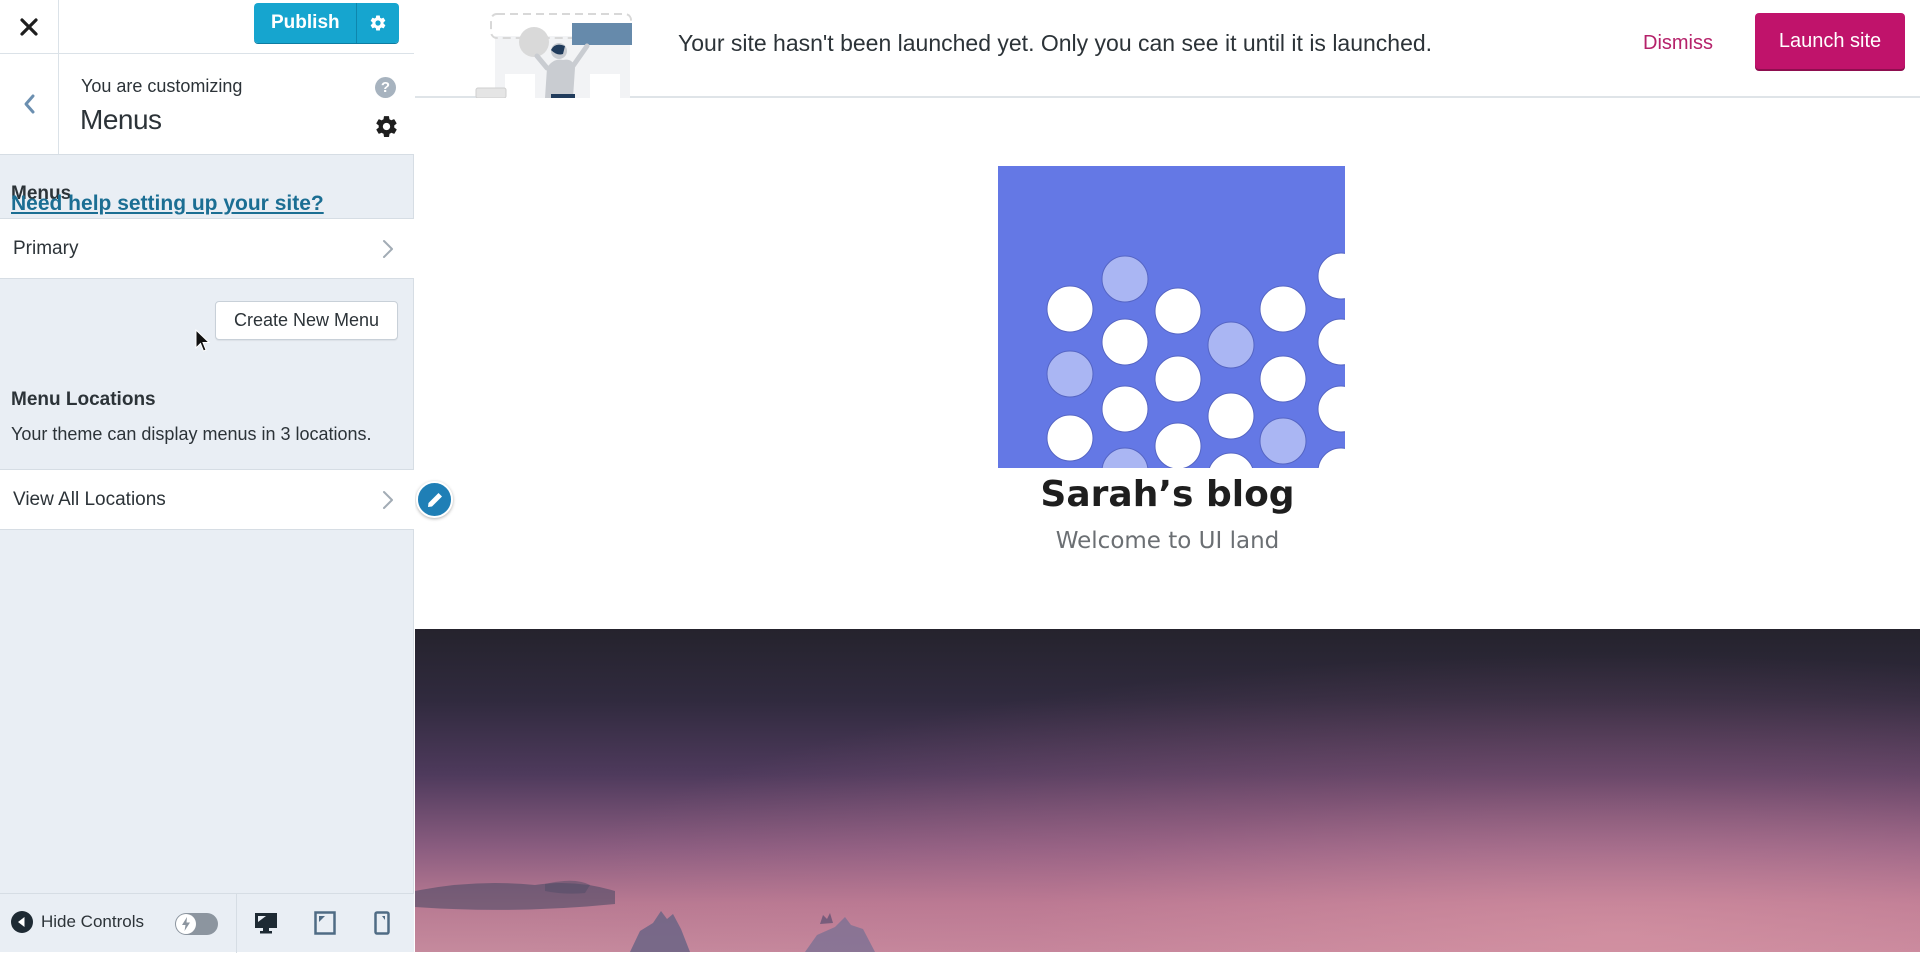 Image resolution: width=1920 pixels, height=953 pixels. I want to click on customize-section-header: You are customizing Menus ?, so click(207, 104).